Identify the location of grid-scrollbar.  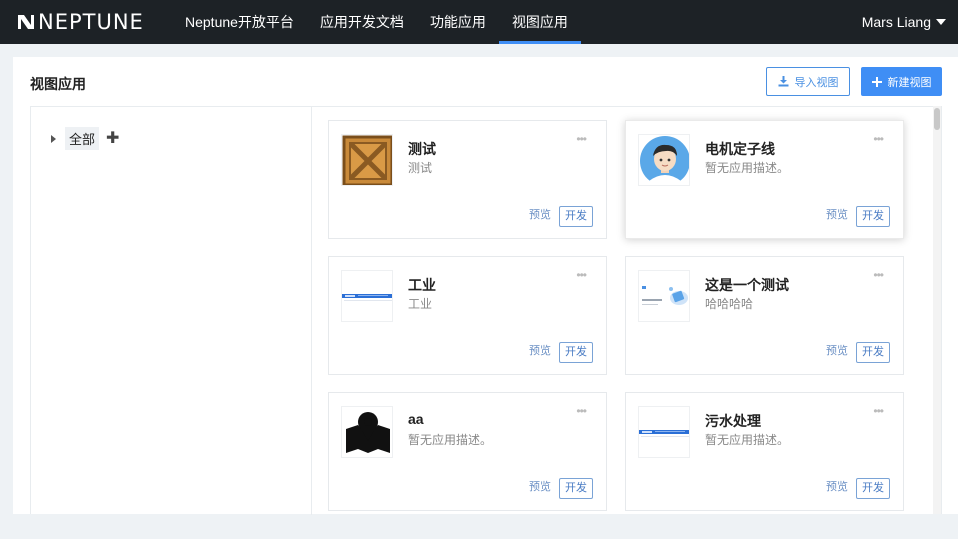
(937, 310).